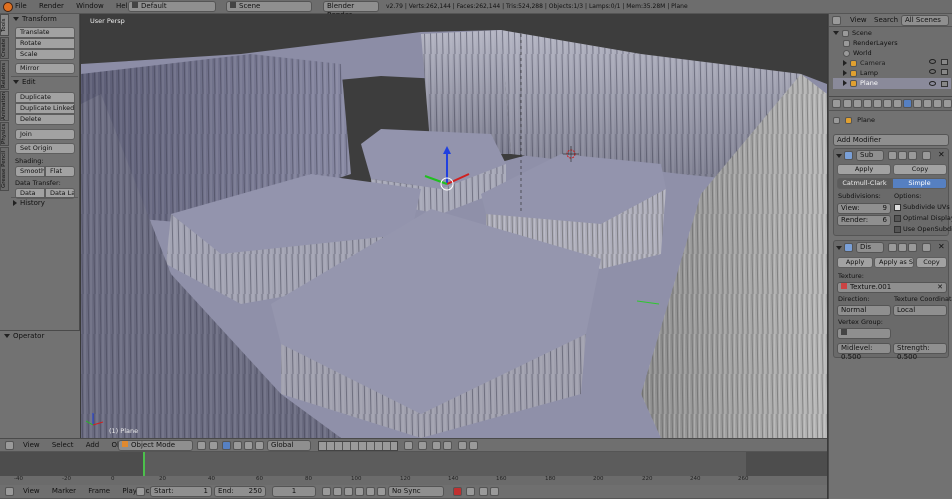 Image resolution: width=952 pixels, height=499 pixels. What do you see at coordinates (494, 491) in the screenshot?
I see `delete-keyframe-icon` at bounding box center [494, 491].